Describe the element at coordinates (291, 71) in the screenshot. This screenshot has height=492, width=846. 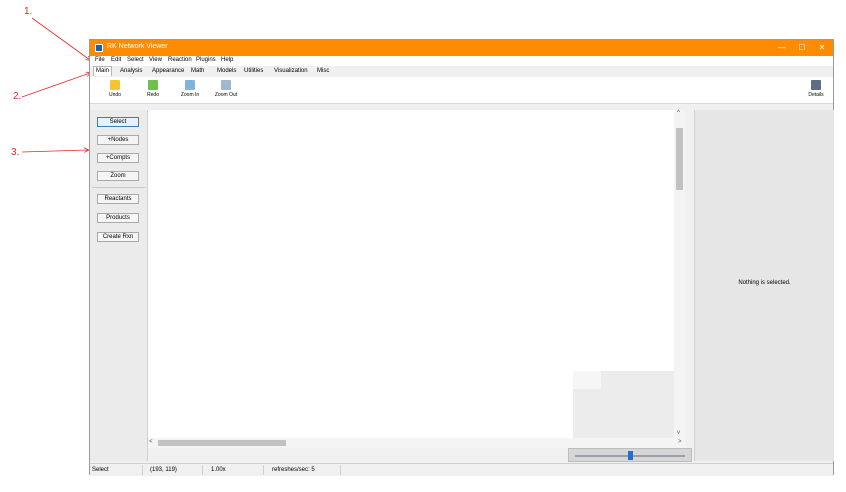
I see `tab-visualization: Visualization` at that location.